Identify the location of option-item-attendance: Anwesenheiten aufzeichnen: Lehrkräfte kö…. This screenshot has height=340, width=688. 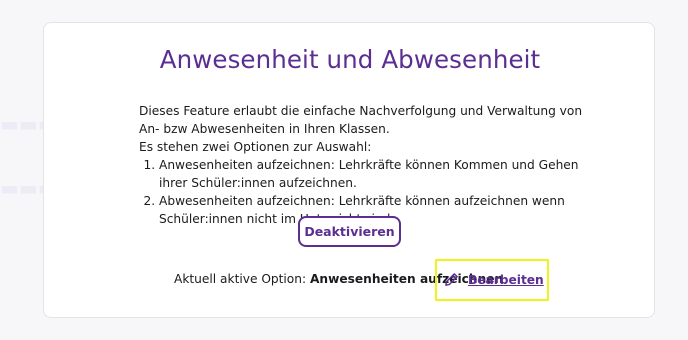
(371, 174).